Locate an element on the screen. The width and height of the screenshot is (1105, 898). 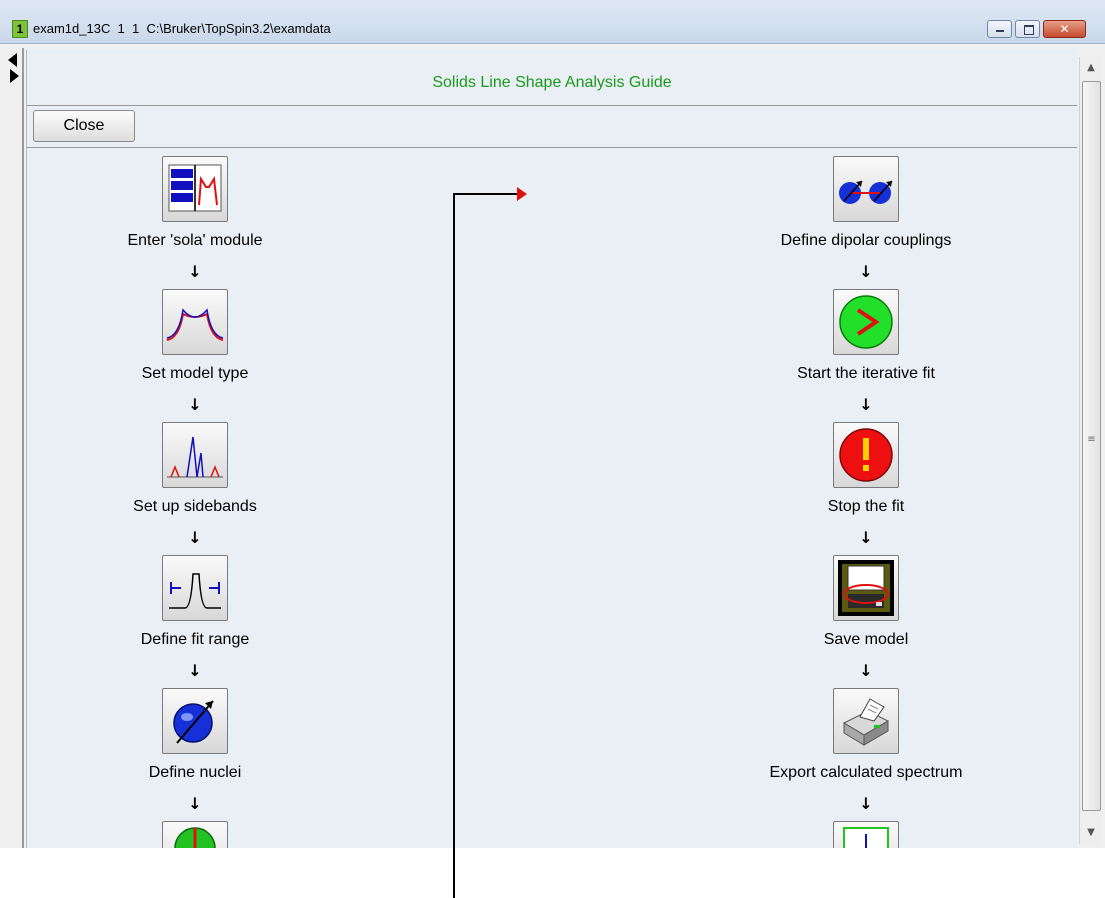
step-next-partial-right is located at coordinates (868, 834).